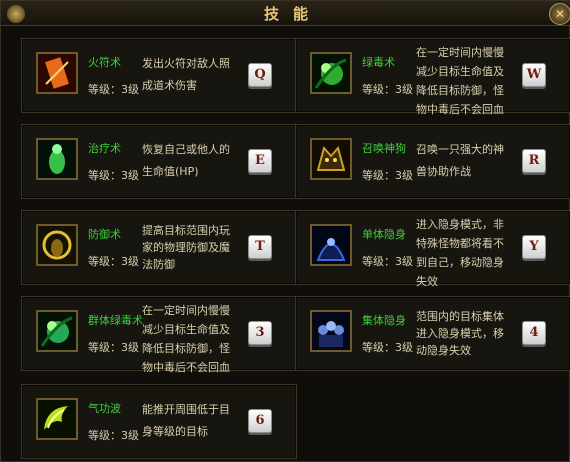  I want to click on skill-description-line: 能推开周围低于目, so click(186, 409).